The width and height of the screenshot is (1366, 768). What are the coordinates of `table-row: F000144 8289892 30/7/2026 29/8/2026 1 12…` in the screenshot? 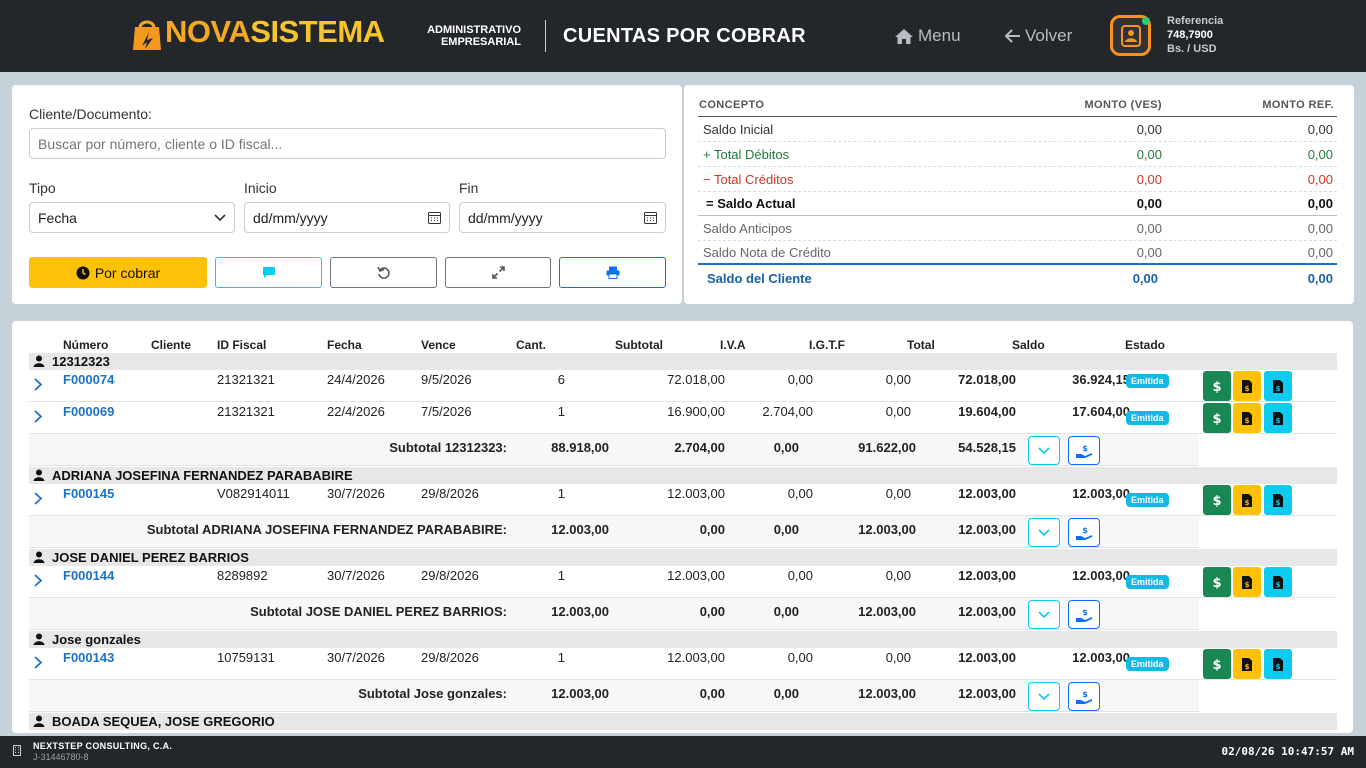 It's located at (683, 582).